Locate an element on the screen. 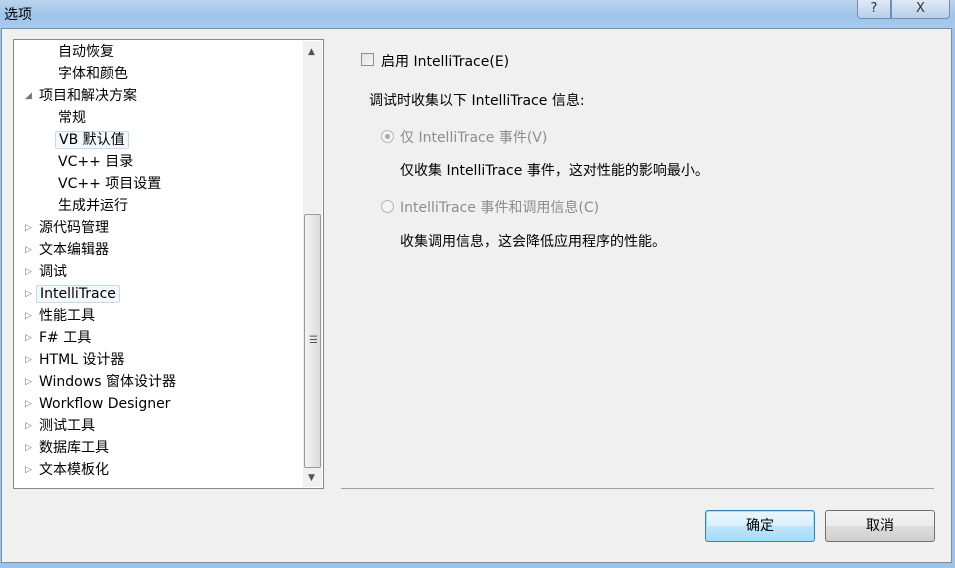 This screenshot has height=568, width=955. tree-item-label: 测试工具 is located at coordinates (67, 426).